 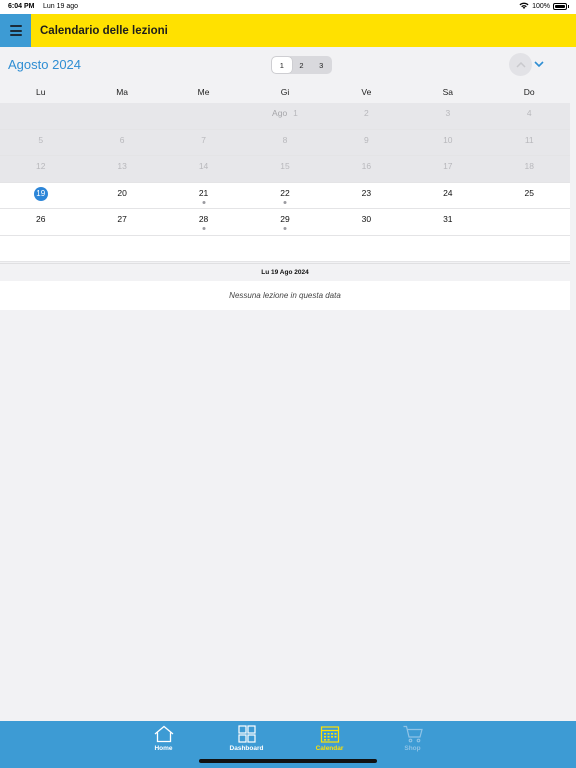 I want to click on wifi-icon, so click(x=524, y=5).